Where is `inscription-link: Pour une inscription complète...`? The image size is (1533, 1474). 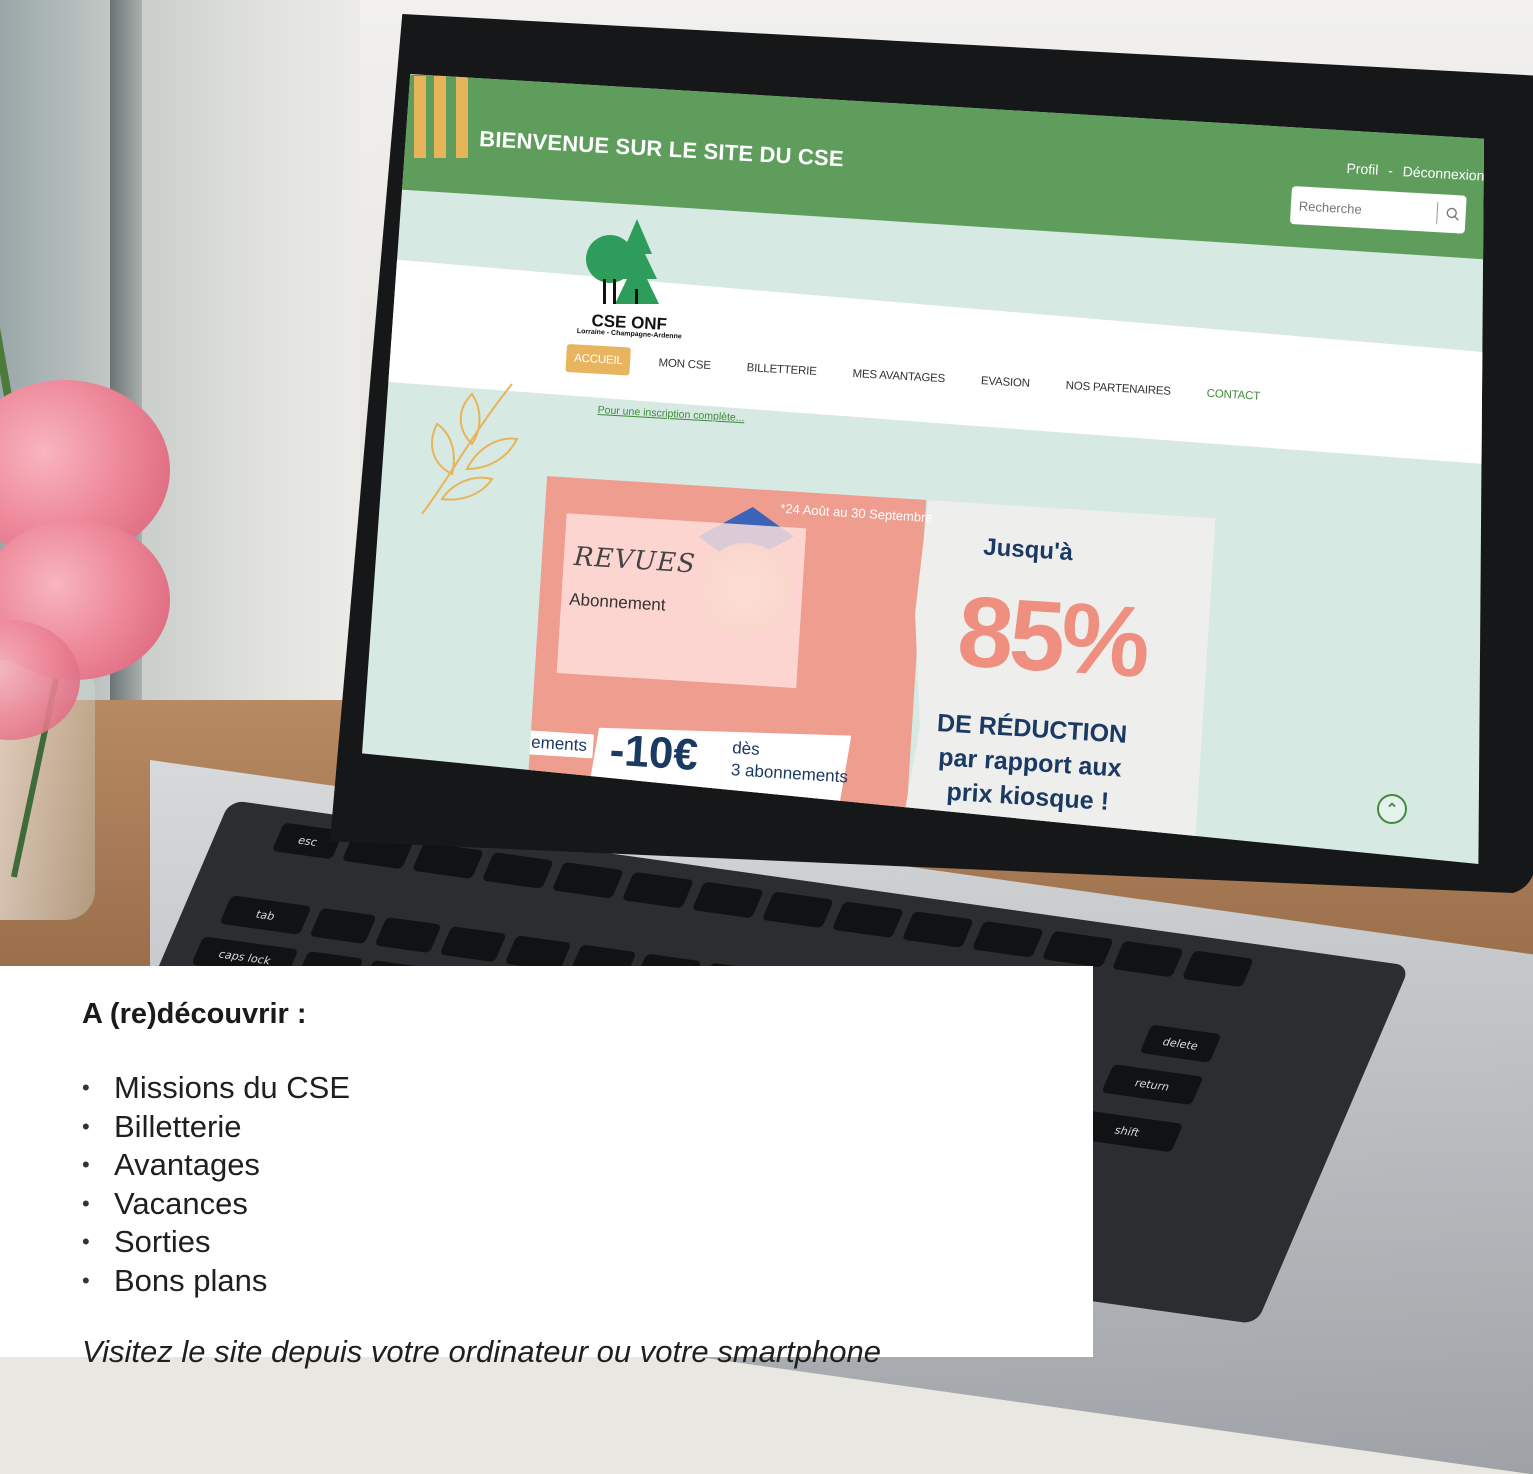 inscription-link: Pour une inscription complète... is located at coordinates (671, 414).